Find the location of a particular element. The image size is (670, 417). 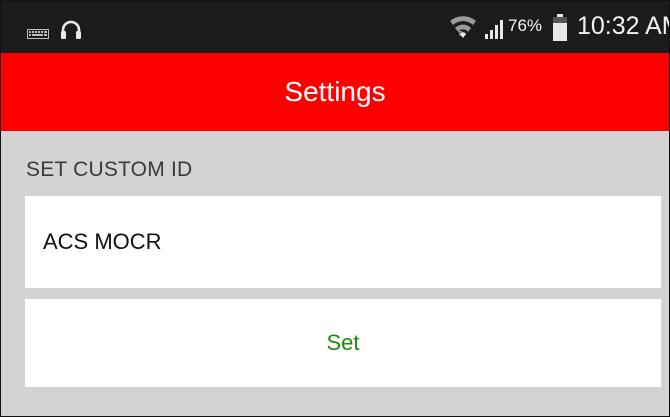

battery-icon is located at coordinates (560, 30).